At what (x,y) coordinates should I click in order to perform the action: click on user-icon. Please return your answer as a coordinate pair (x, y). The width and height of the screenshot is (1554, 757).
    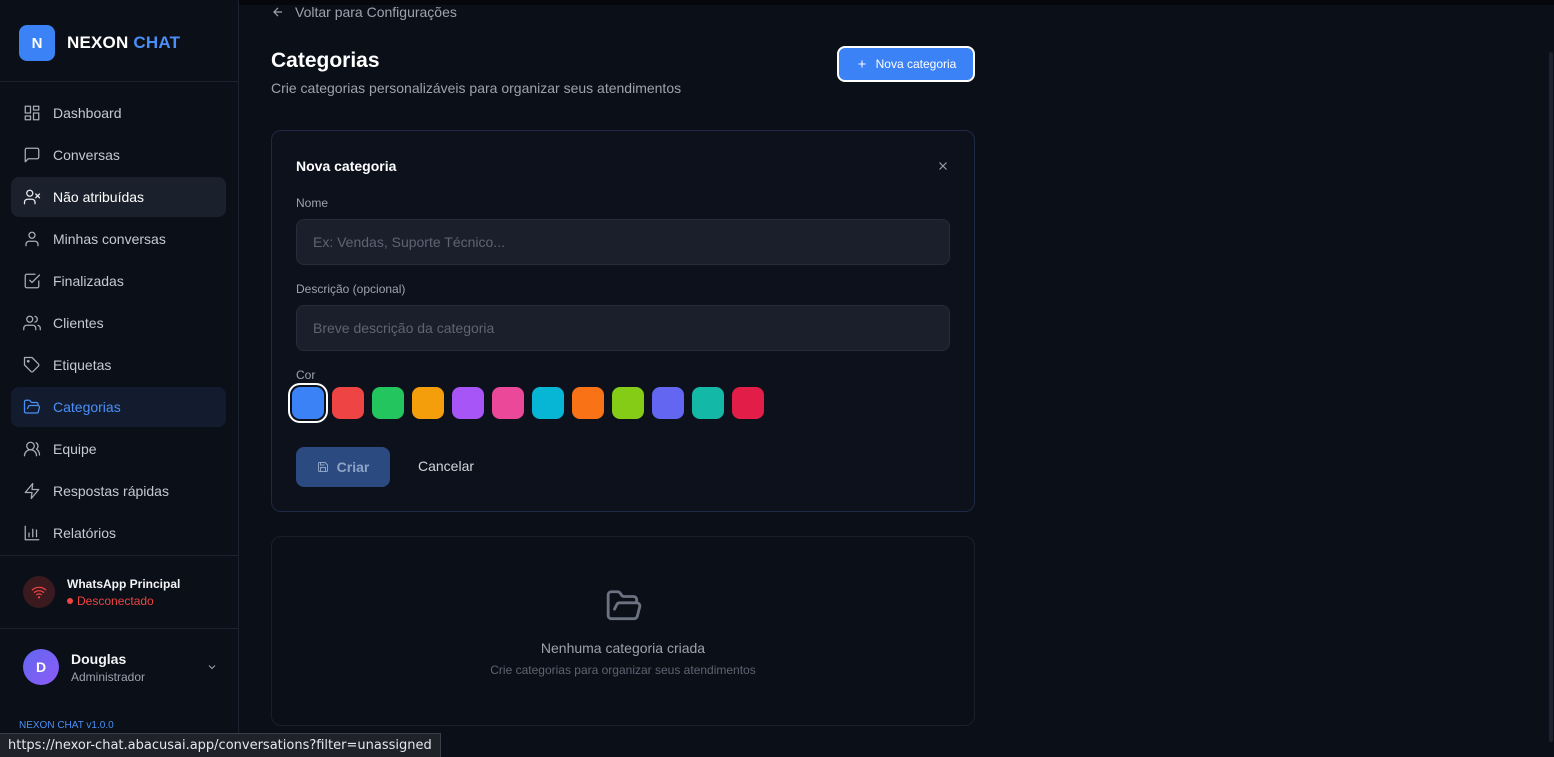
    Looking at the image, I should click on (32, 239).